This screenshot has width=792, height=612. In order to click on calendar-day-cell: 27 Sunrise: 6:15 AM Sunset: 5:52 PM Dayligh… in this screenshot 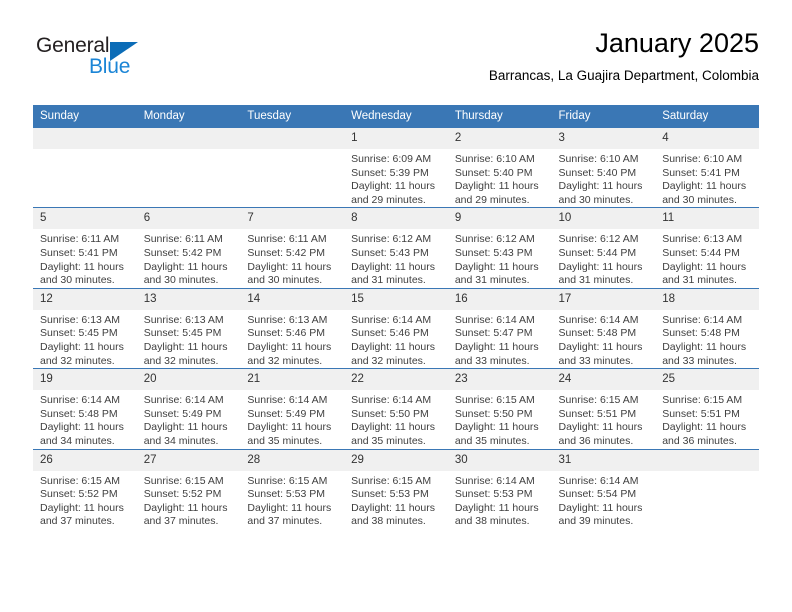, I will do `click(188, 488)`.